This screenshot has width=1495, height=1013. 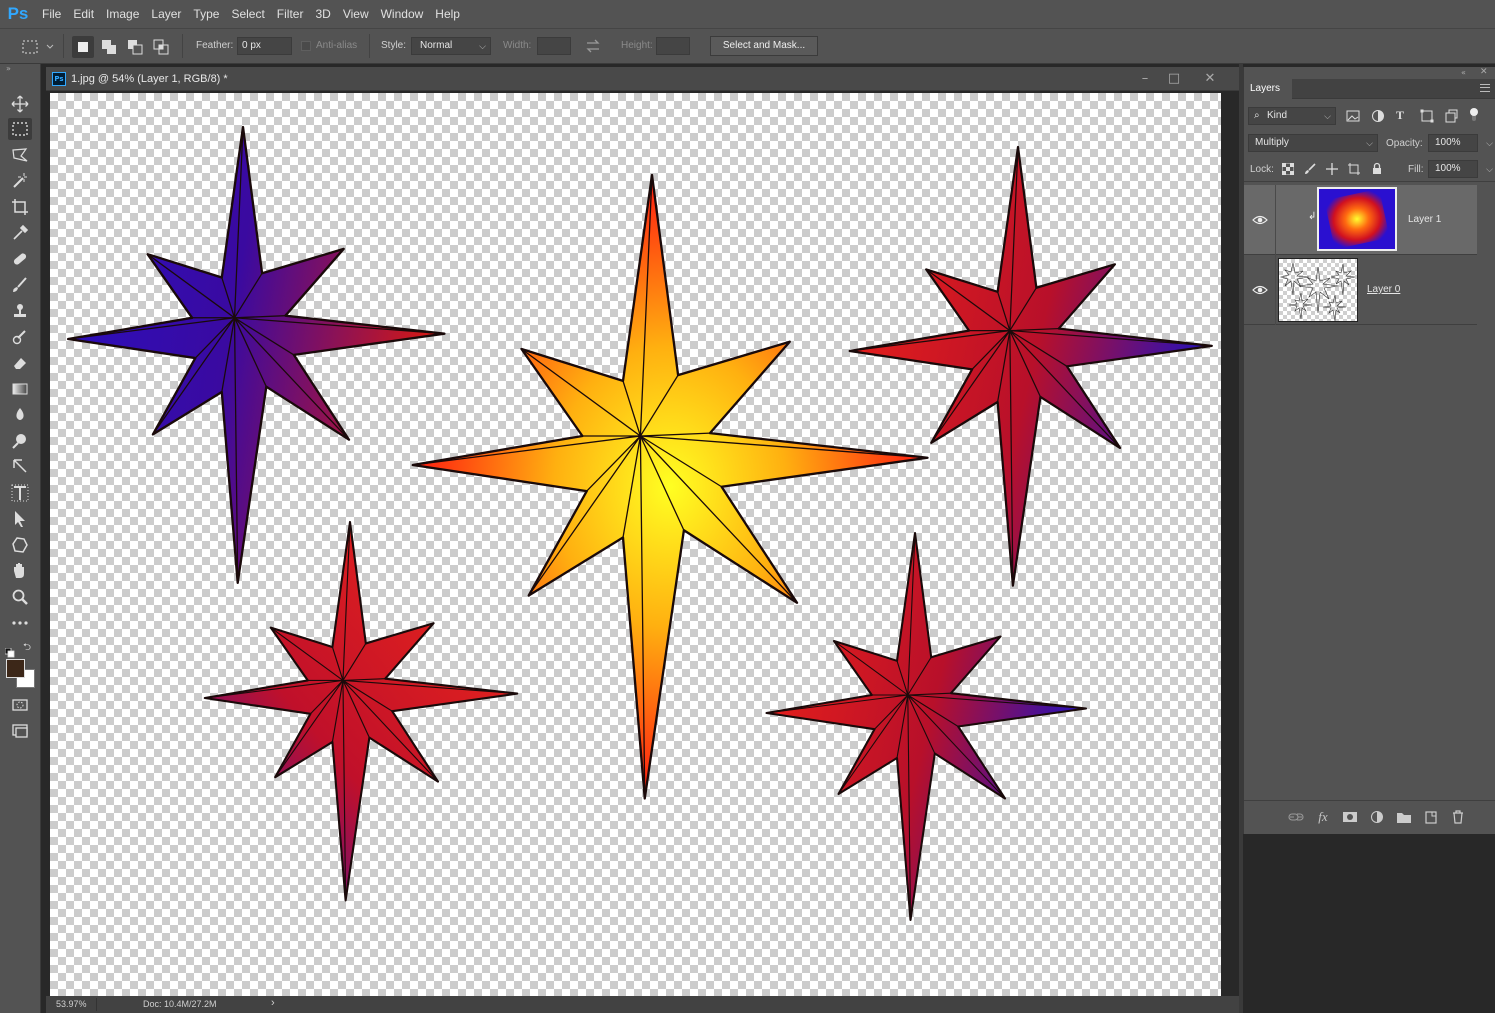 I want to click on swap-colors-icon: ⮌, so click(x=29, y=648).